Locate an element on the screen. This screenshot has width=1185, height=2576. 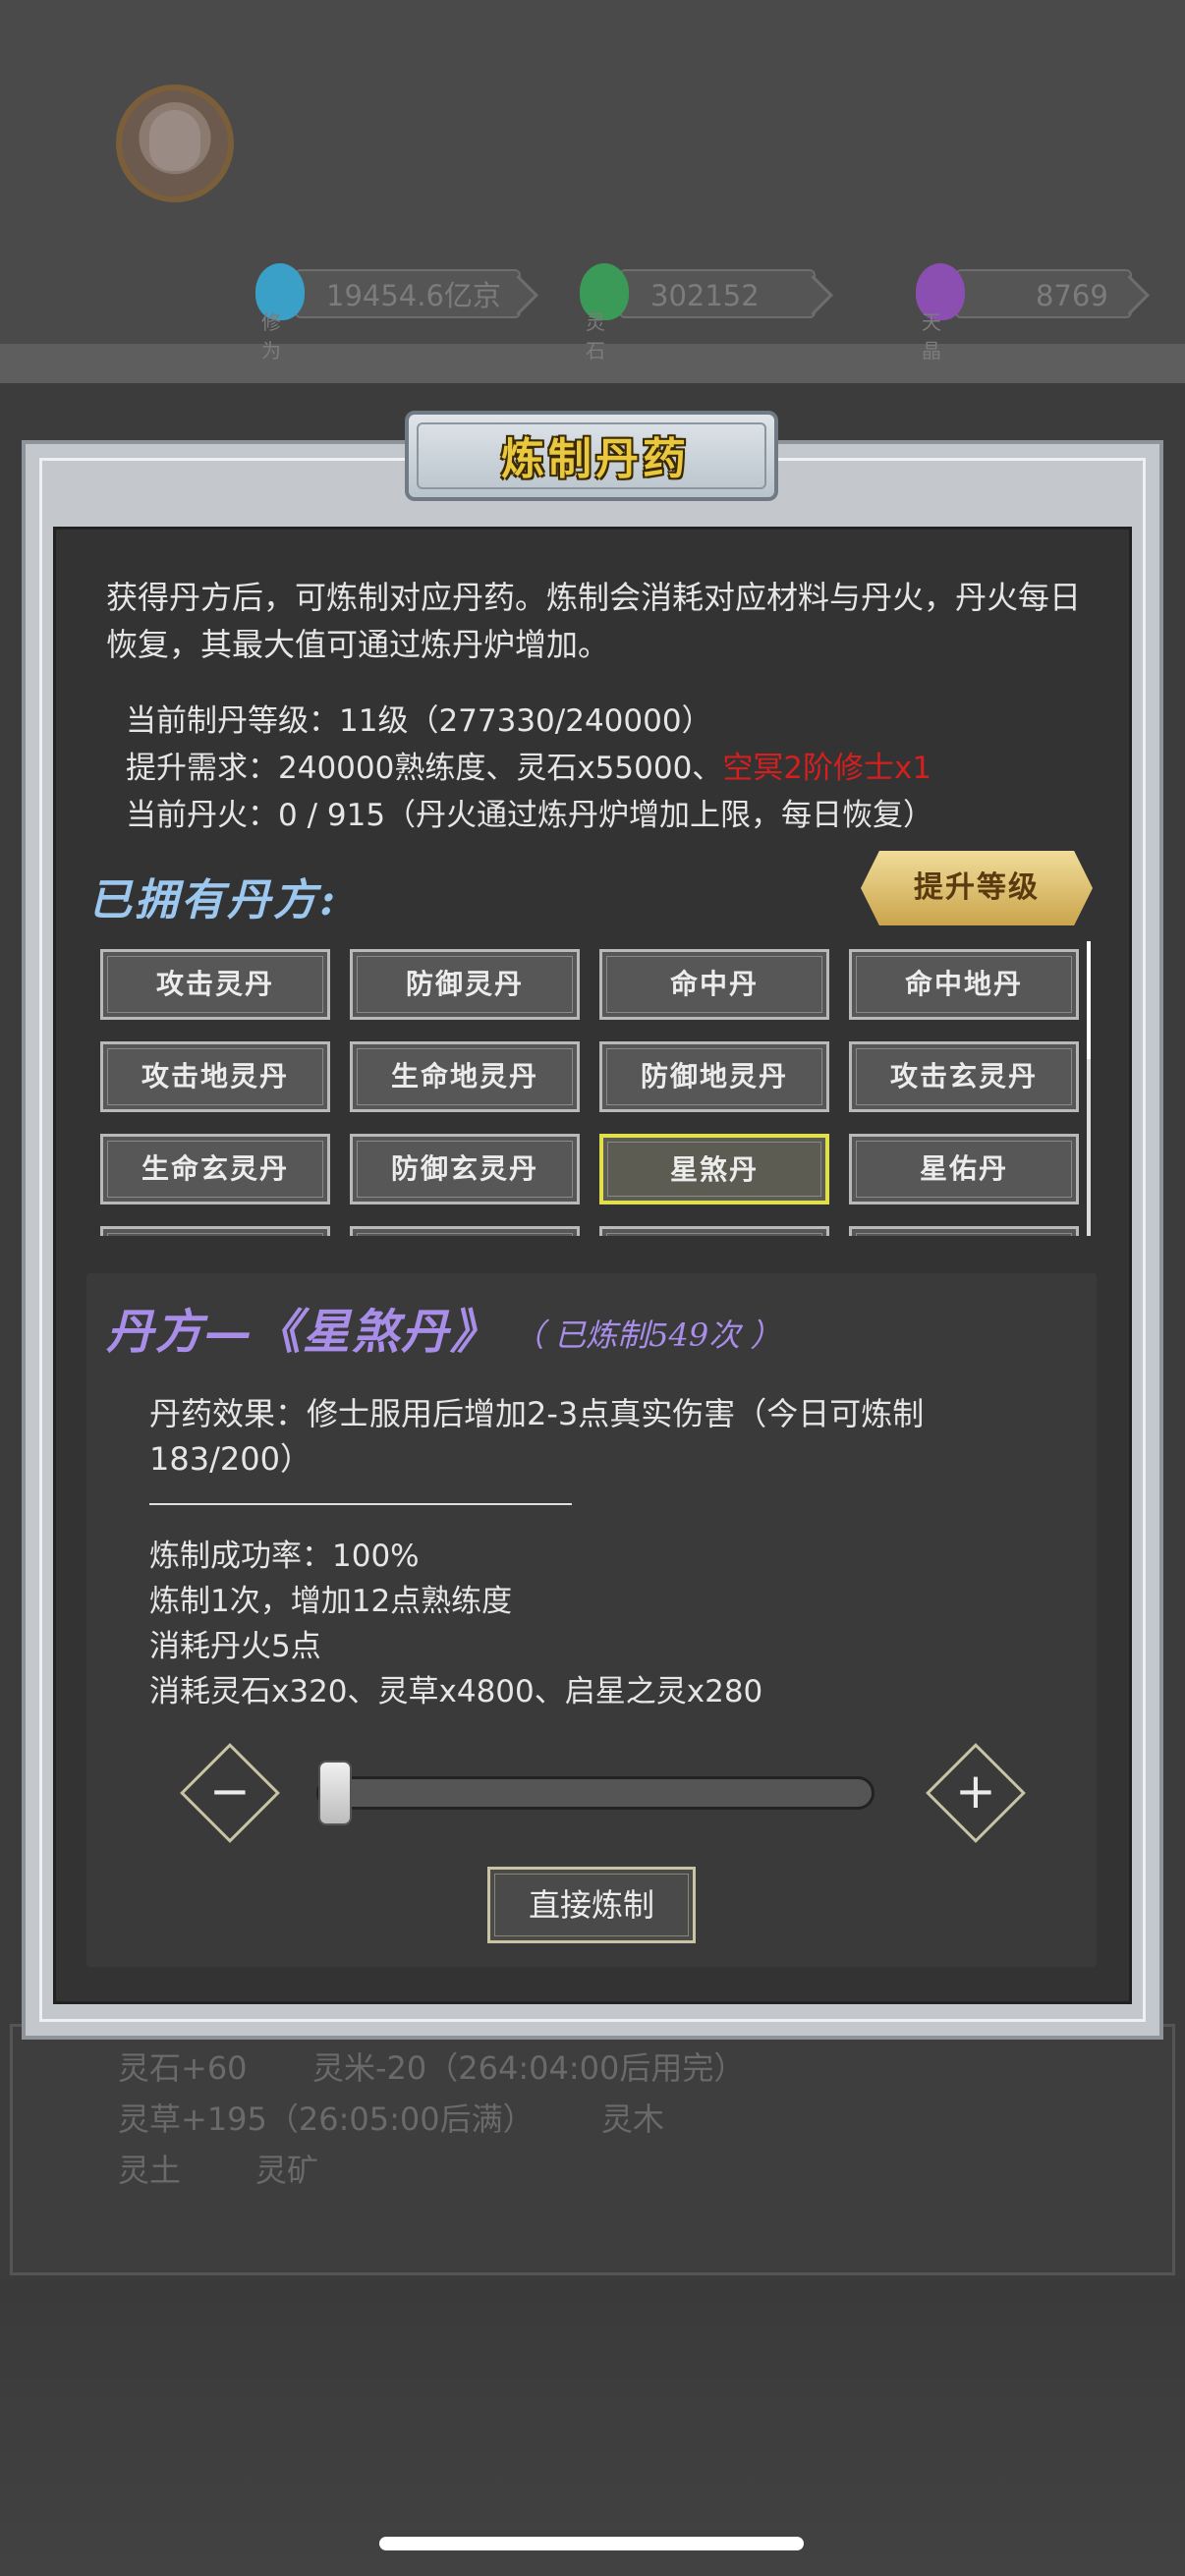
field-line: 灵木 is located at coordinates (633, 2119).